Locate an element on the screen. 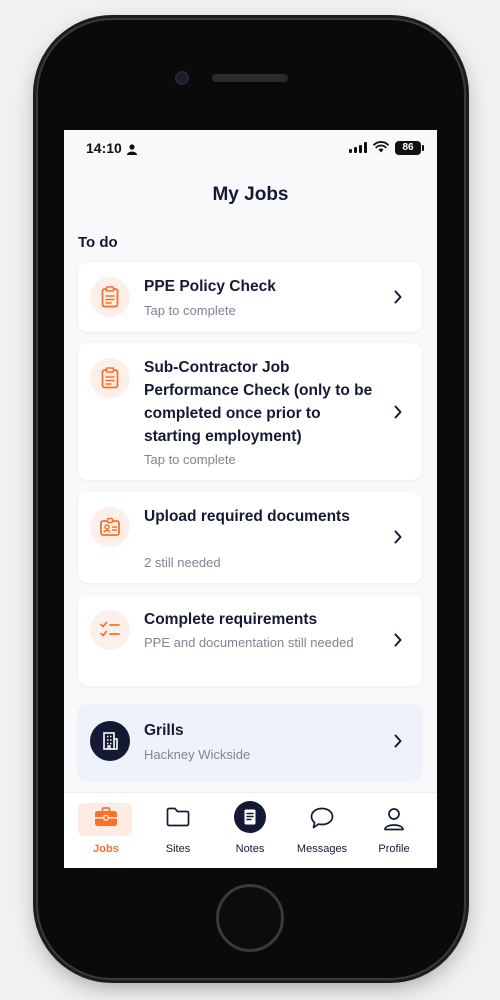  tab-jobs: Jobs is located at coordinates (106, 830).